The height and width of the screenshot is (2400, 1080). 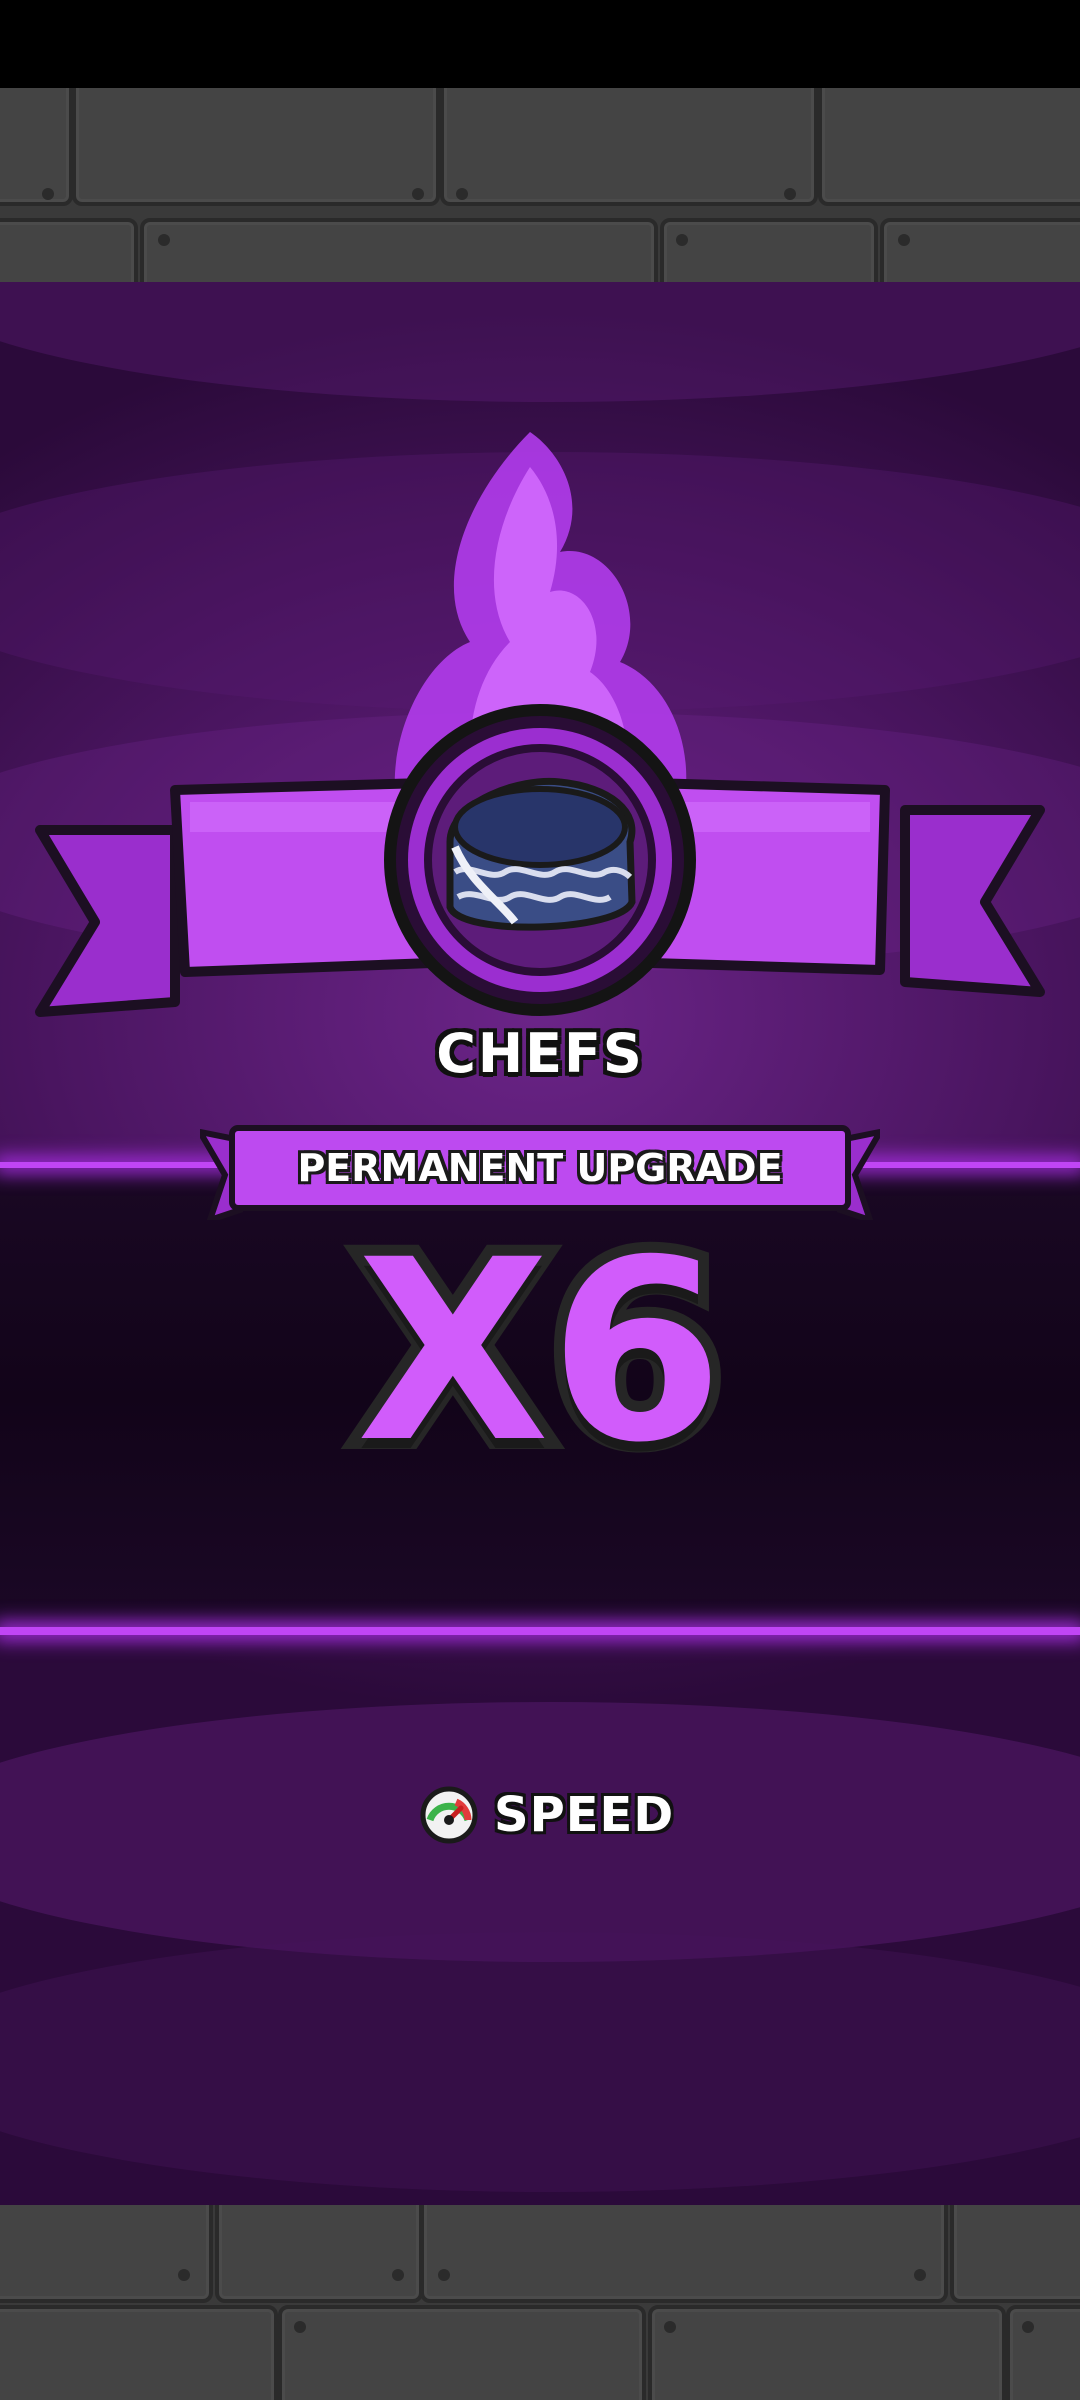 What do you see at coordinates (540, 185) in the screenshot?
I see `stone-wall-top` at bounding box center [540, 185].